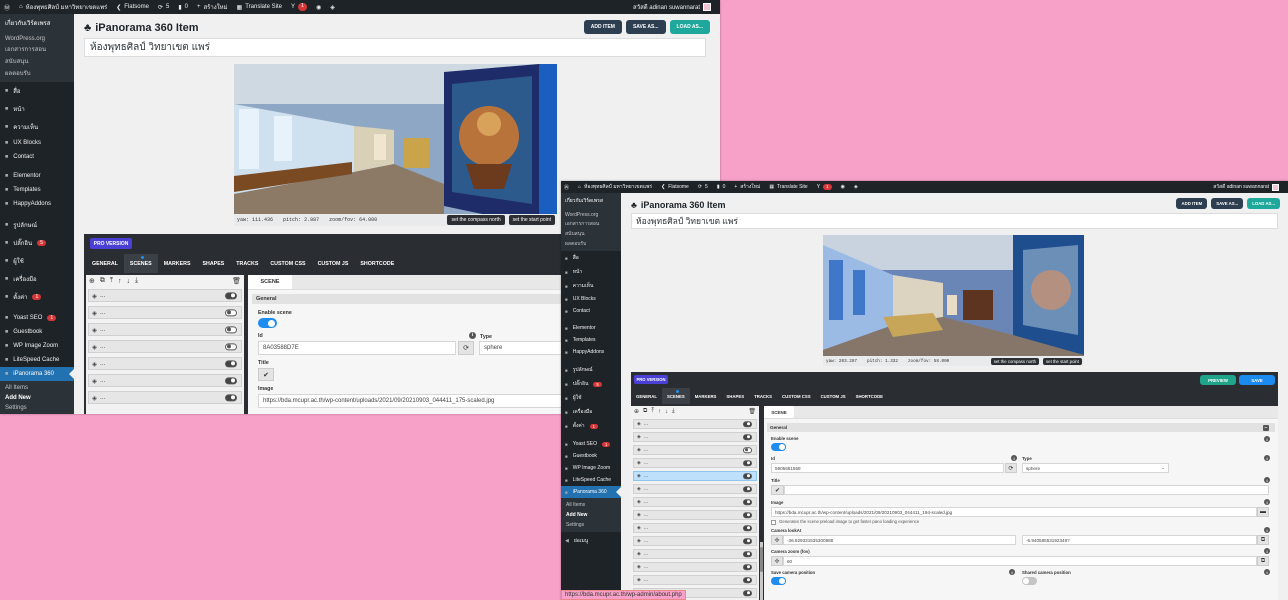 This screenshot has height=600, width=1288. Describe the element at coordinates (1095, 468) in the screenshot. I see `type-select: sphere ⌄` at that location.